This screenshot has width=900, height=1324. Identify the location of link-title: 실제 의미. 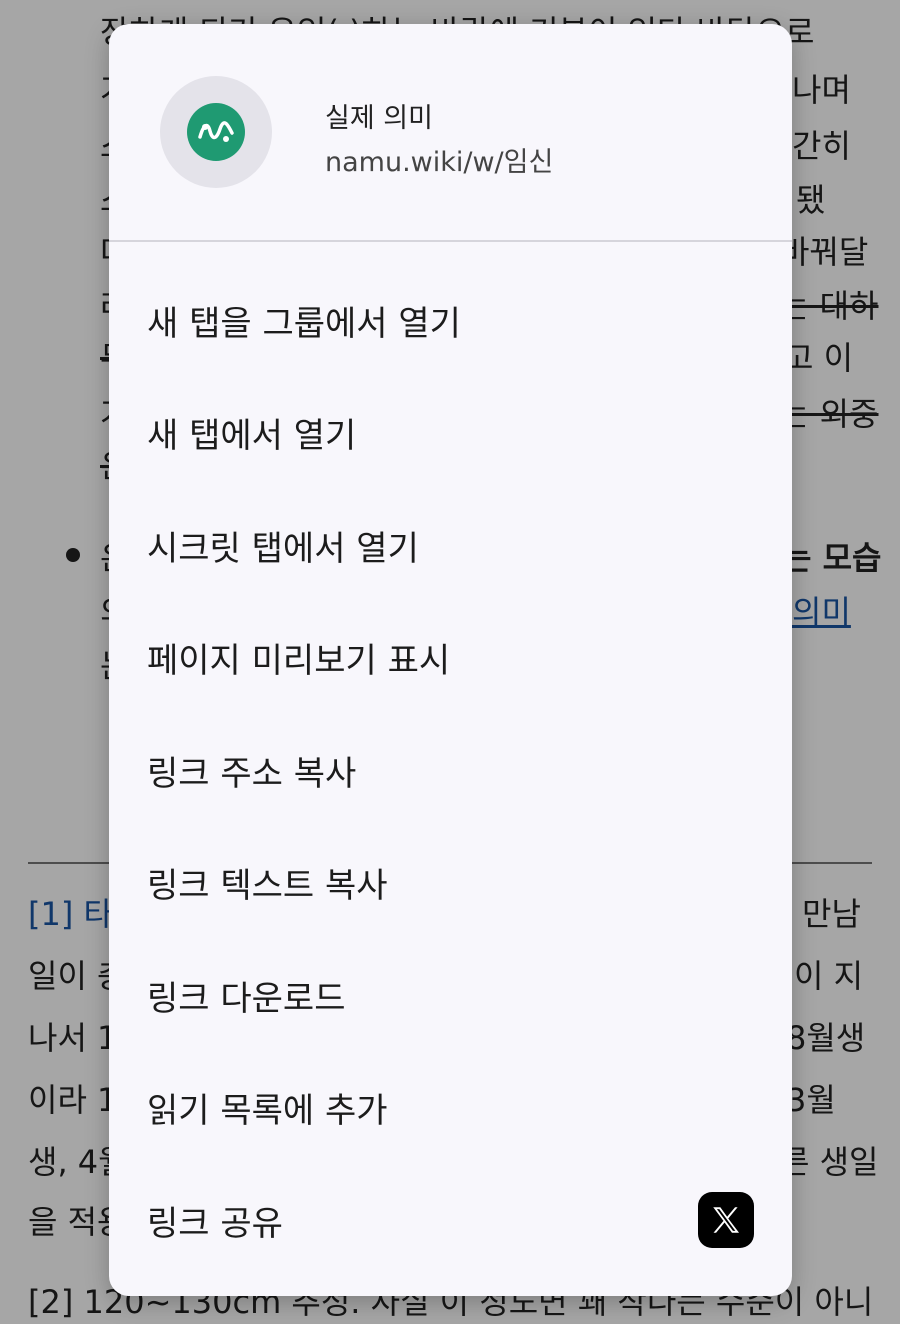
(379, 118).